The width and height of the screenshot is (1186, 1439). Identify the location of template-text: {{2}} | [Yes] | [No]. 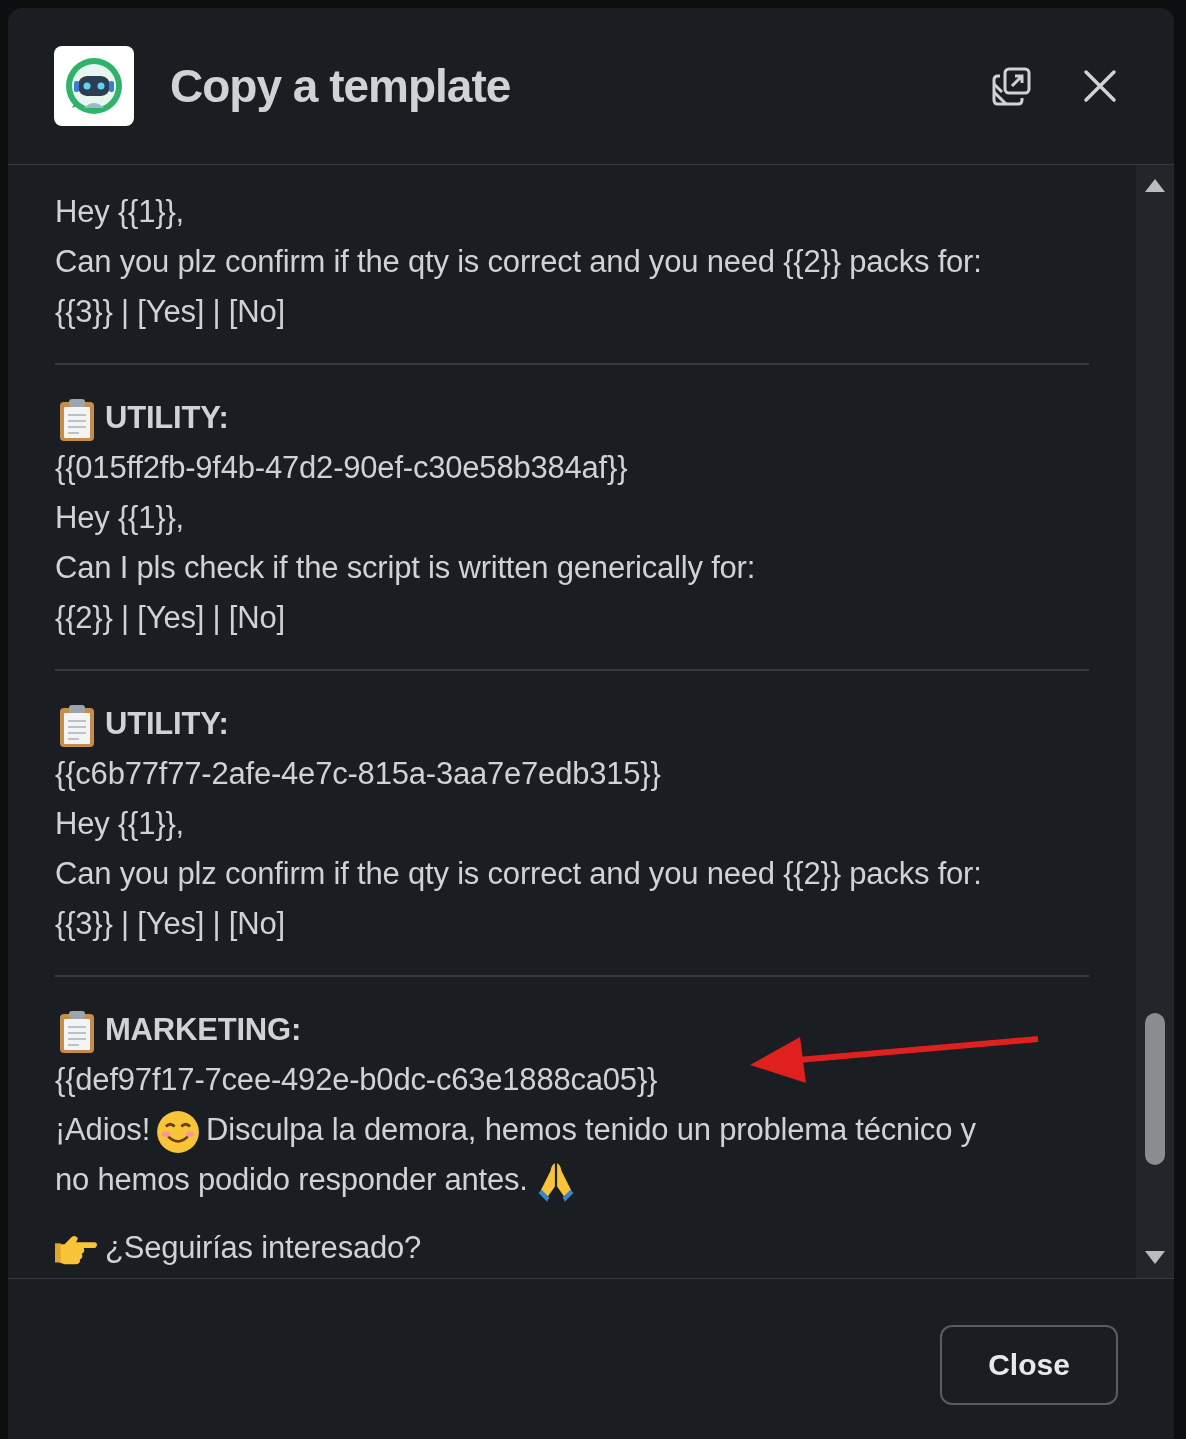
(170, 617).